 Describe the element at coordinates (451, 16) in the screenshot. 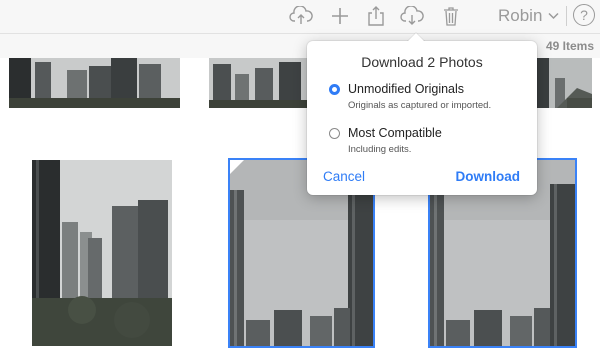

I see `trash-icon` at that location.